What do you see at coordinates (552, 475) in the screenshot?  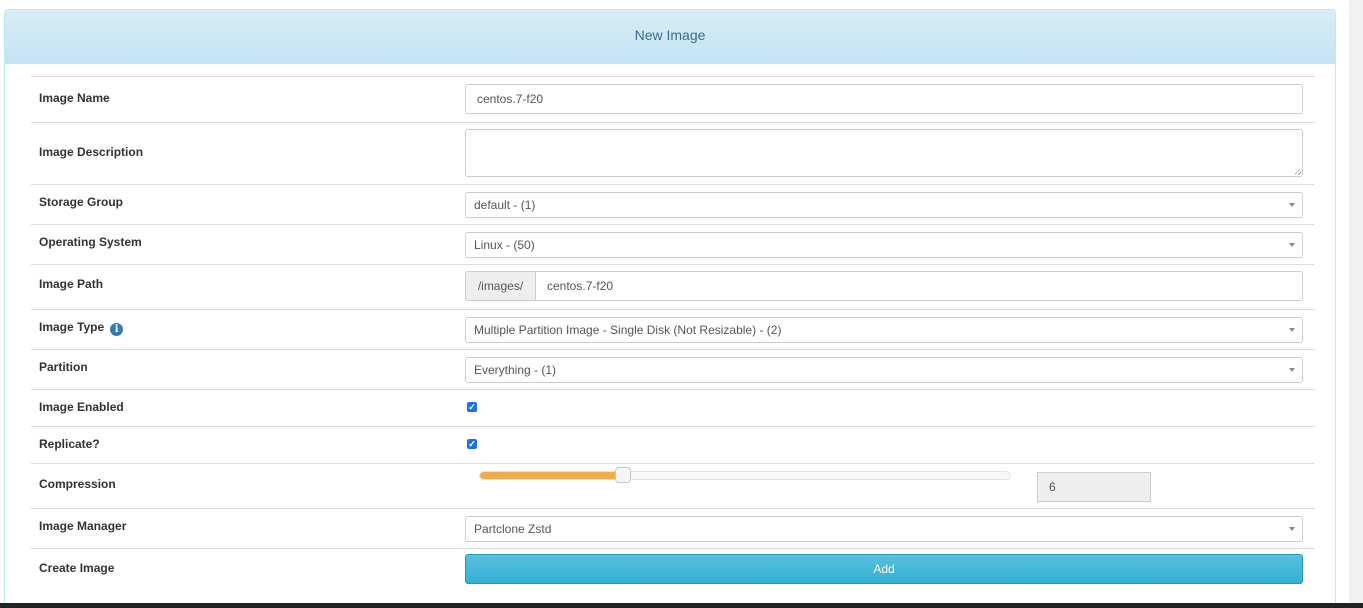 I see `compression-slider-fill` at bounding box center [552, 475].